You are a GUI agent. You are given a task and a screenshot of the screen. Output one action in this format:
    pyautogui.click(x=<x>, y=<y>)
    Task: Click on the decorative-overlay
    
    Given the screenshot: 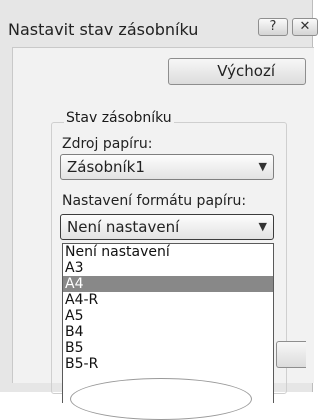 What is the action you would take?
    pyautogui.click(x=161, y=399)
    